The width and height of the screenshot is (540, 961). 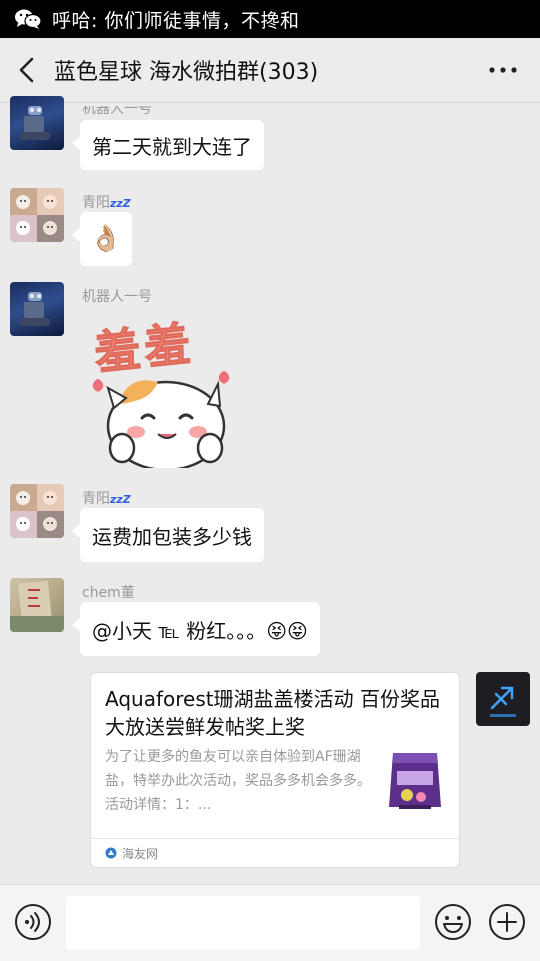 What do you see at coordinates (140, 853) in the screenshot?
I see `link-card-source: 海友网` at bounding box center [140, 853].